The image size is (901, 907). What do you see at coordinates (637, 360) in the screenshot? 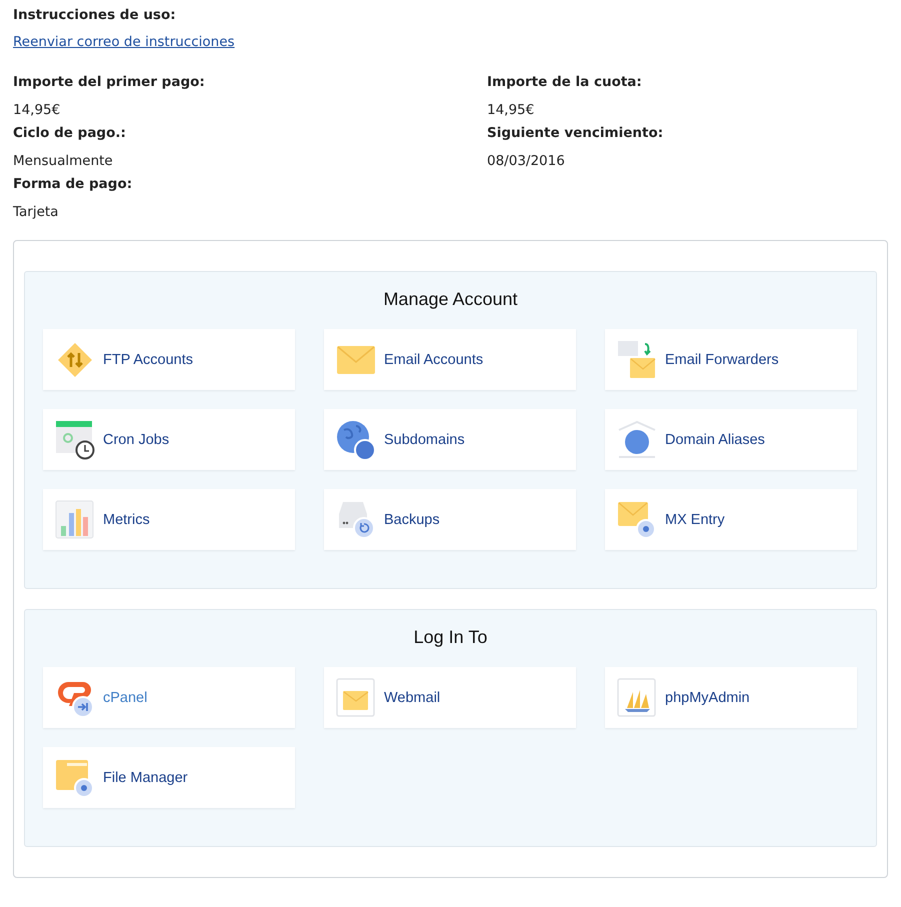
I see `envelope-forward-icon` at bounding box center [637, 360].